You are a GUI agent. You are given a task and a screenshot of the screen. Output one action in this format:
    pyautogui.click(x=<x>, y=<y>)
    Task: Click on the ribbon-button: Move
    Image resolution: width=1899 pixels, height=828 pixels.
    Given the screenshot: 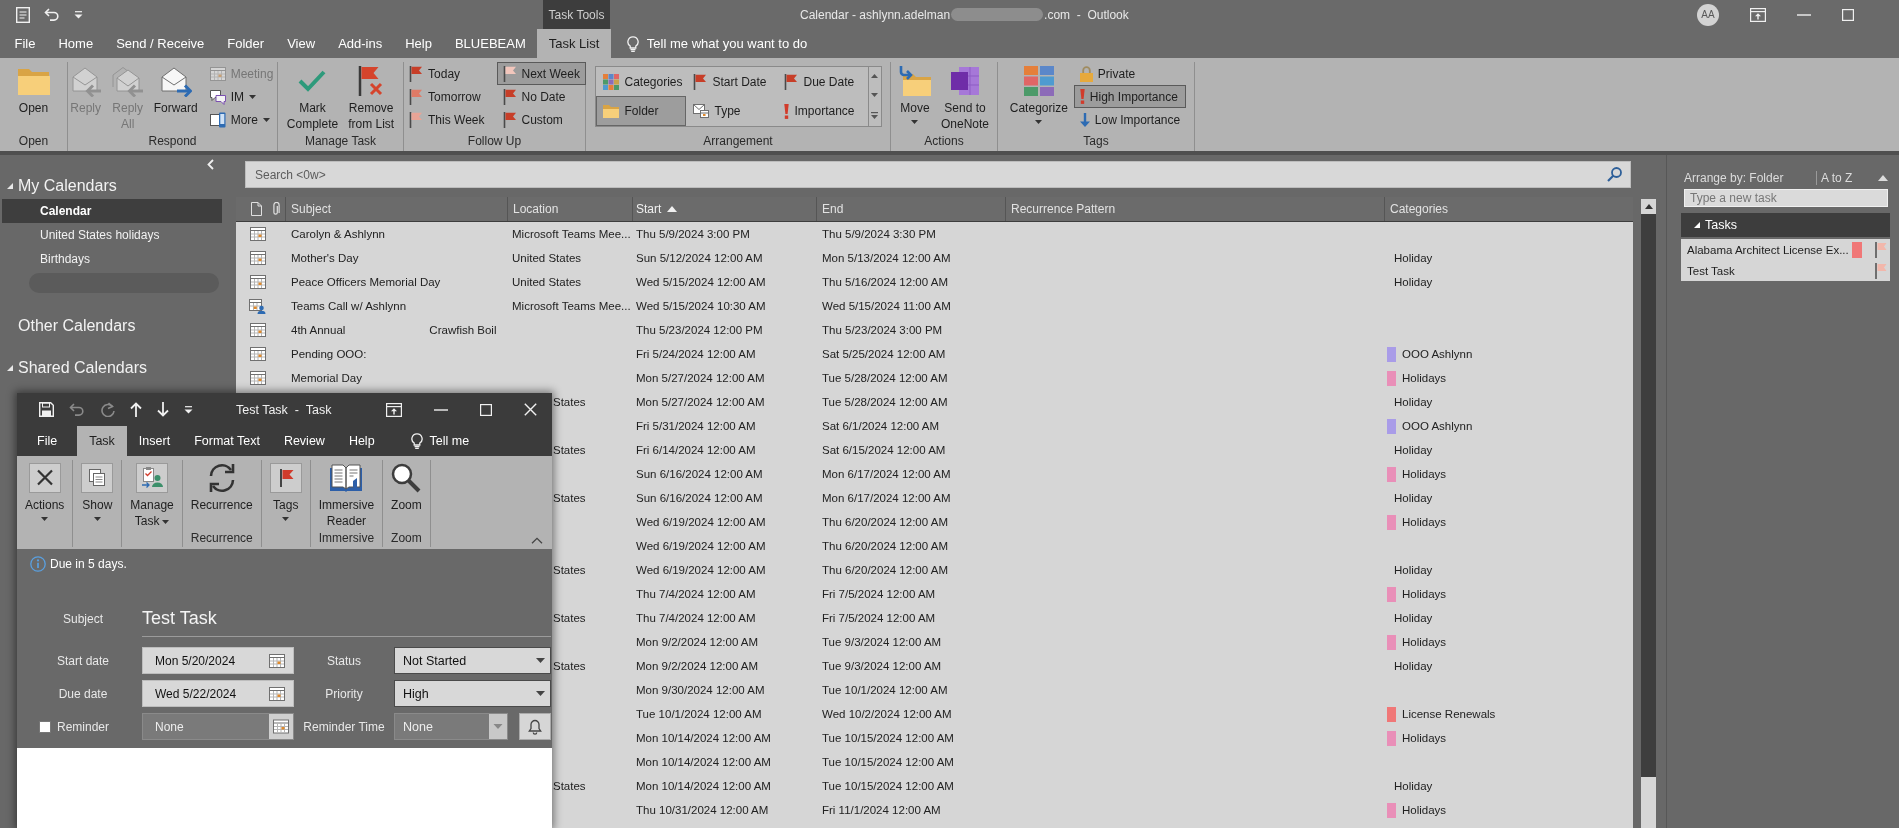 What is the action you would take?
    pyautogui.click(x=915, y=98)
    